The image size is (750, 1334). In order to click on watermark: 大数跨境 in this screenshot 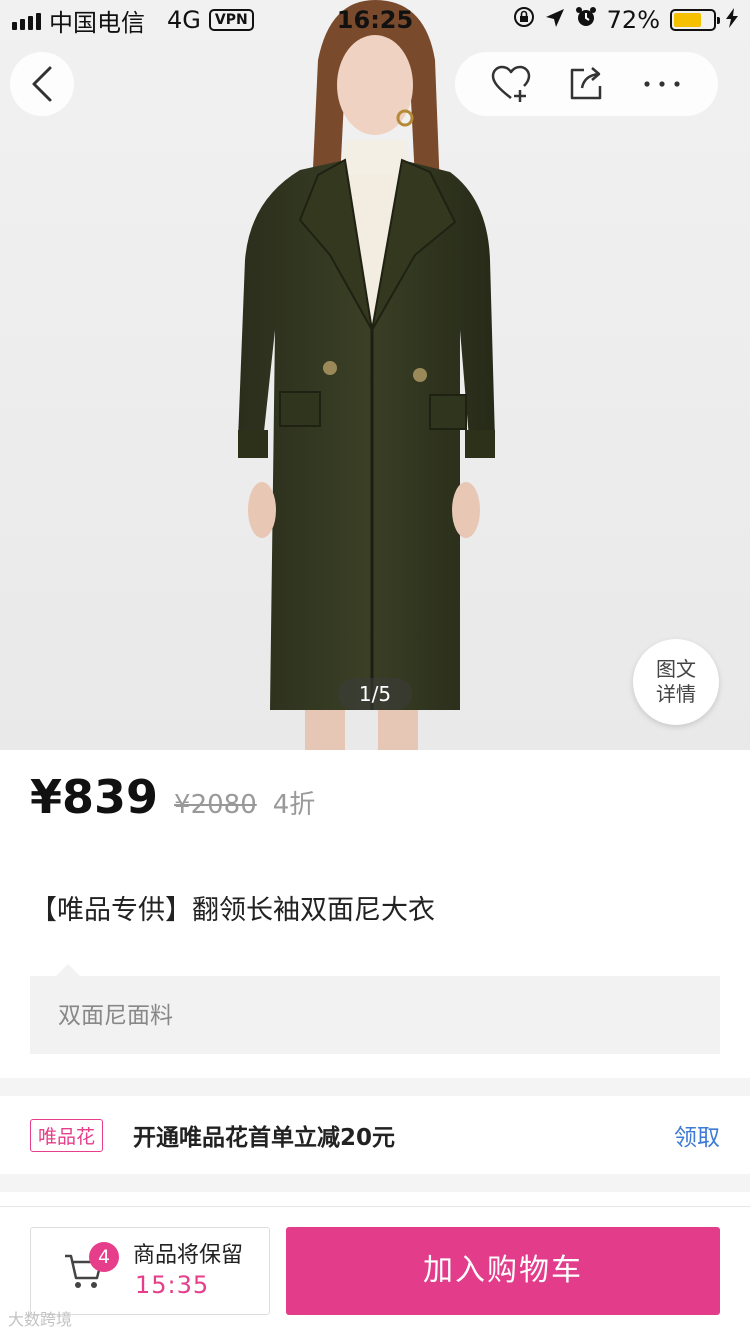, I will do `click(40, 1319)`.